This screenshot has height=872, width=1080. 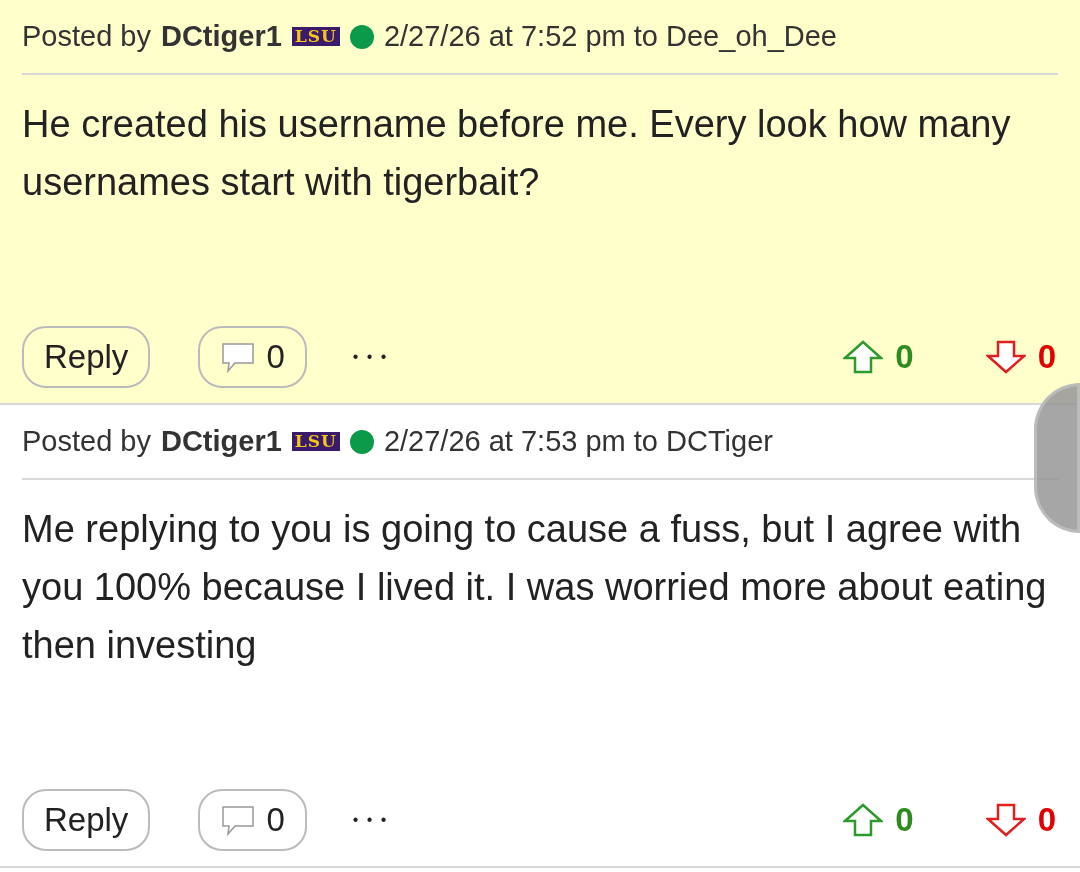 I want to click on post-timestamp: 2/27/26 at 7:52 pm to Dee_oh_Dee, so click(x=610, y=36).